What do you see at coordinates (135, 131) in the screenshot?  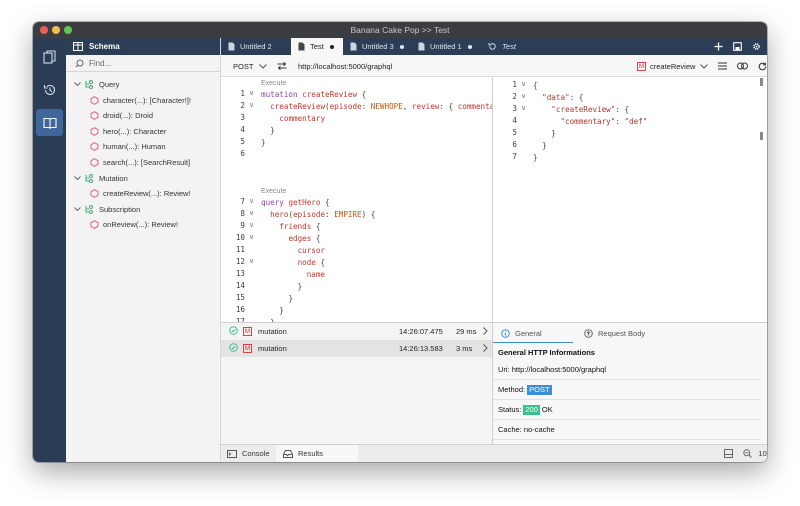 I see `schema-tree-label: hero(...): Character` at bounding box center [135, 131].